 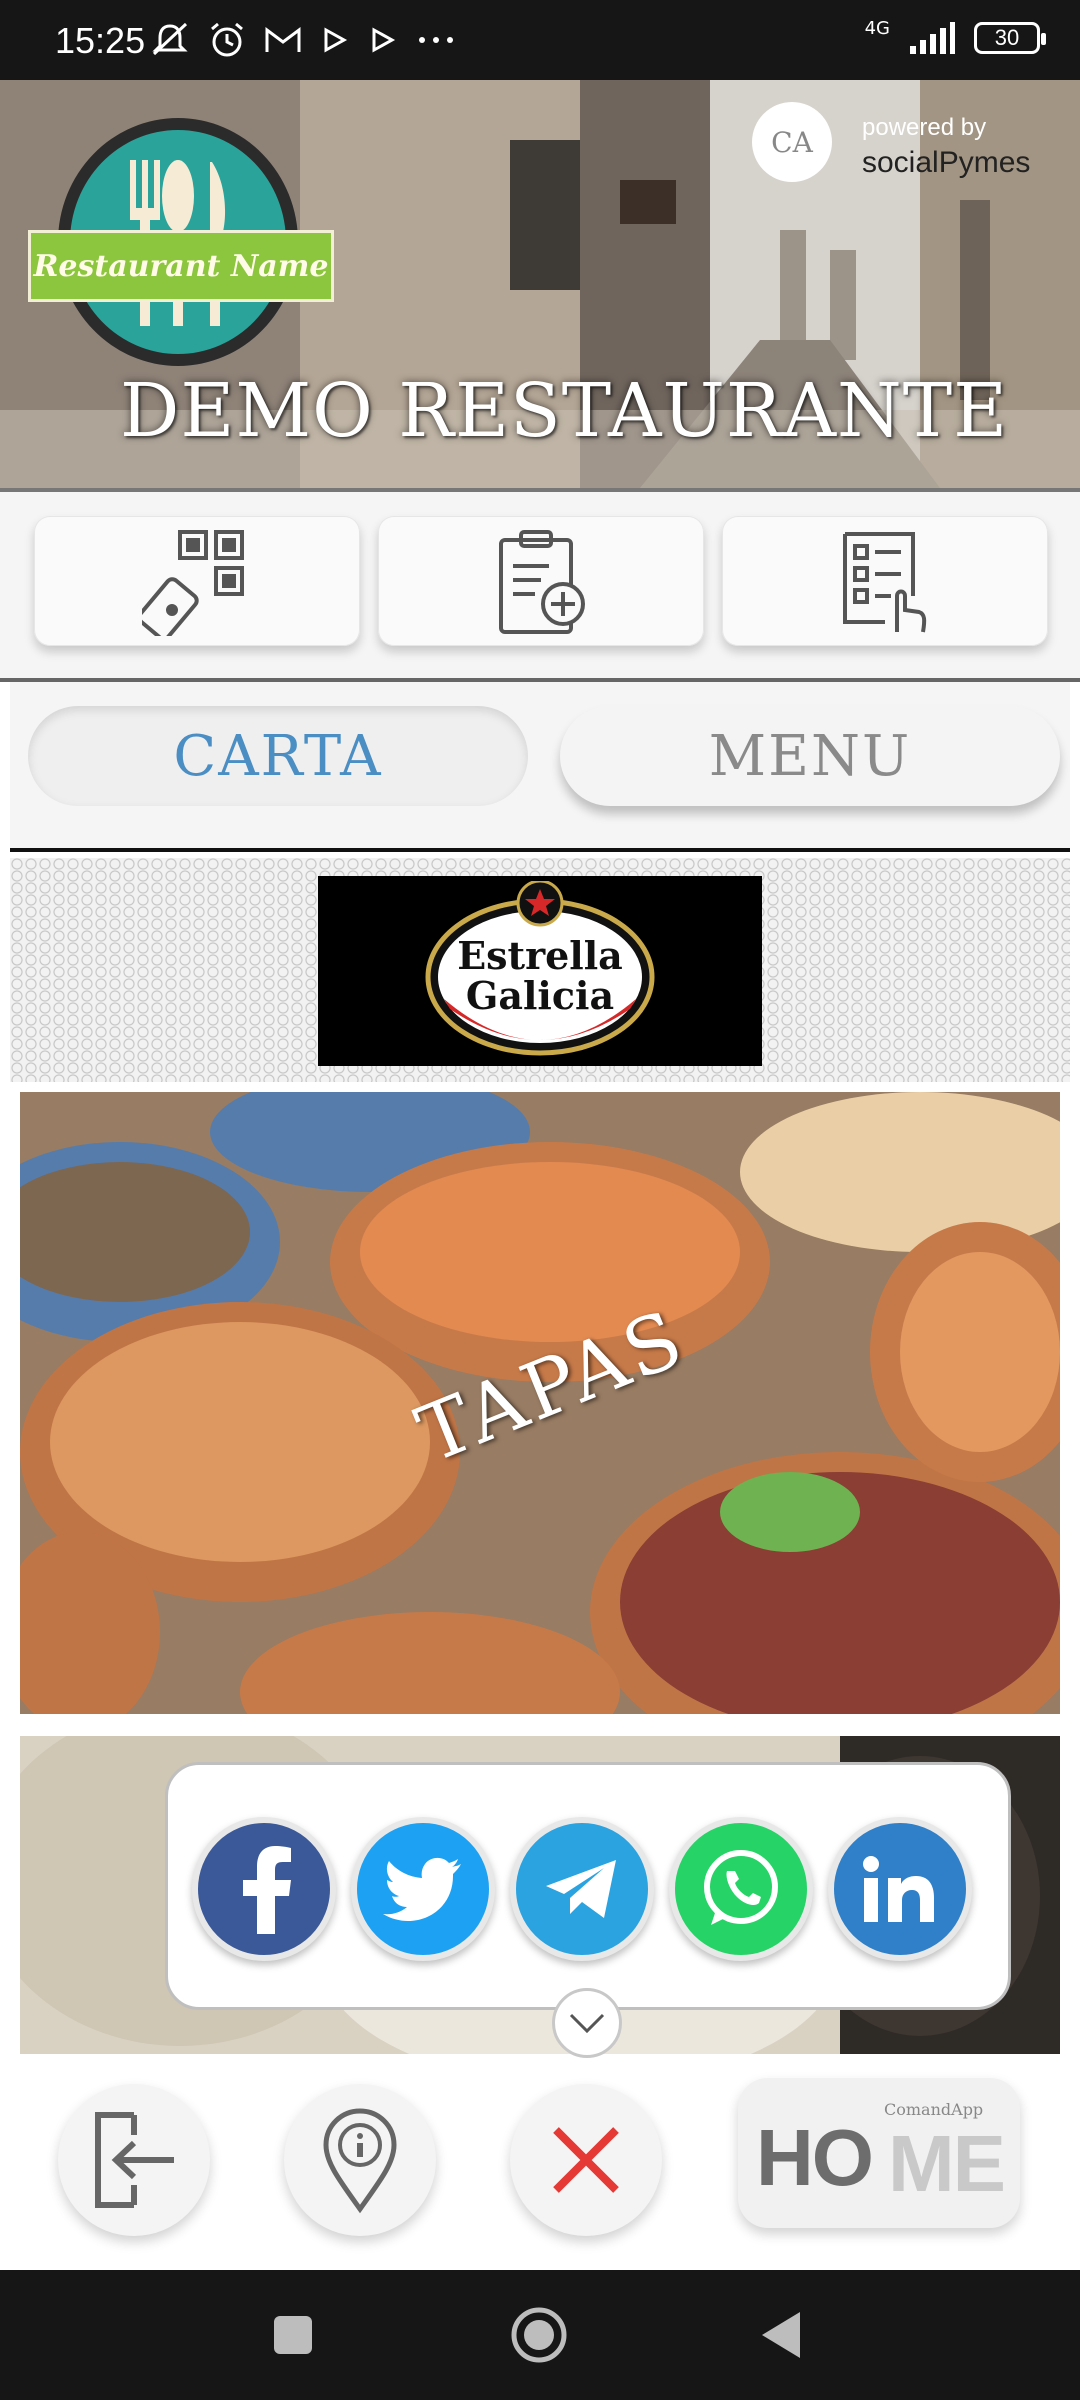 I want to click on logout-button, so click(x=134, y=2160).